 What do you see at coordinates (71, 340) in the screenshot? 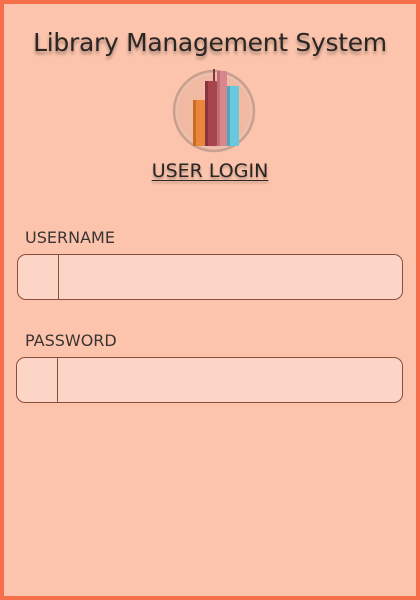
I see `password-label: PASSWORD` at bounding box center [71, 340].